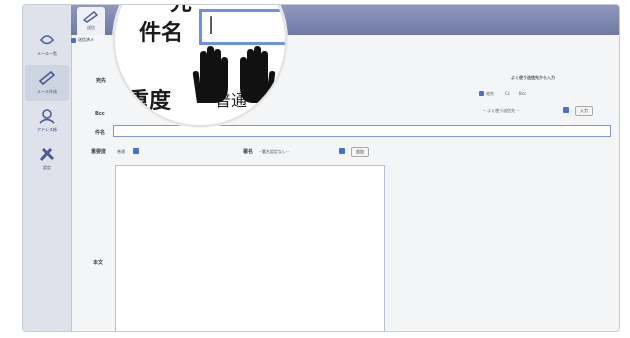  I want to click on sidebar: メール一覧 メール作成 アドレス帳 設定, so click(47, 168).